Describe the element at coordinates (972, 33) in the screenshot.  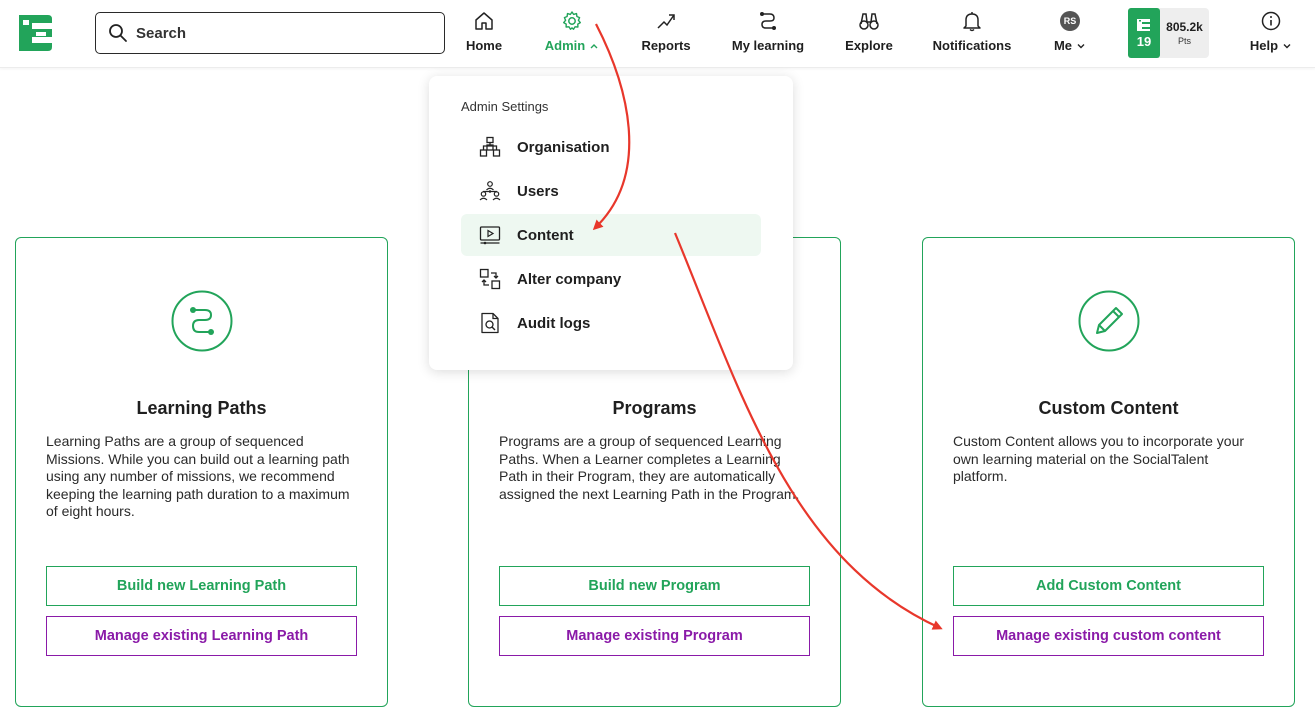
I see `nav-notifications: Notifications` at that location.